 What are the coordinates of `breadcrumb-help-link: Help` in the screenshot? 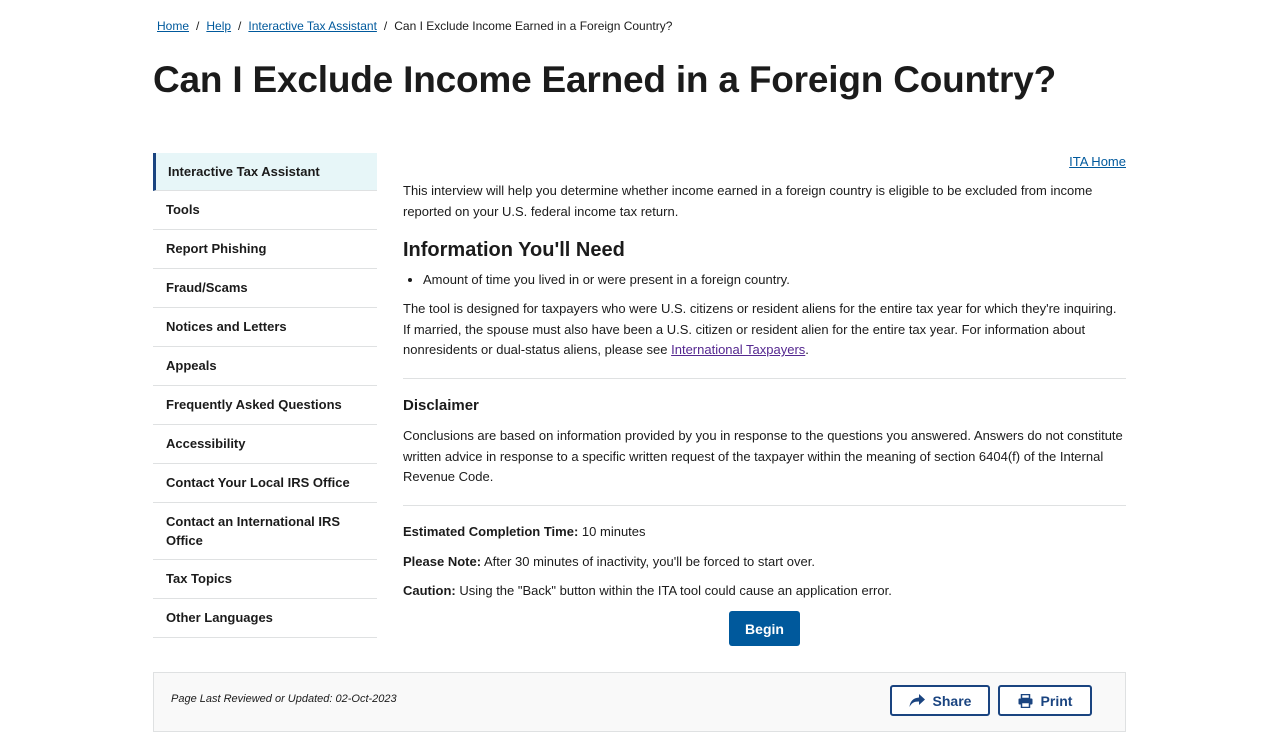 It's located at (218, 26).